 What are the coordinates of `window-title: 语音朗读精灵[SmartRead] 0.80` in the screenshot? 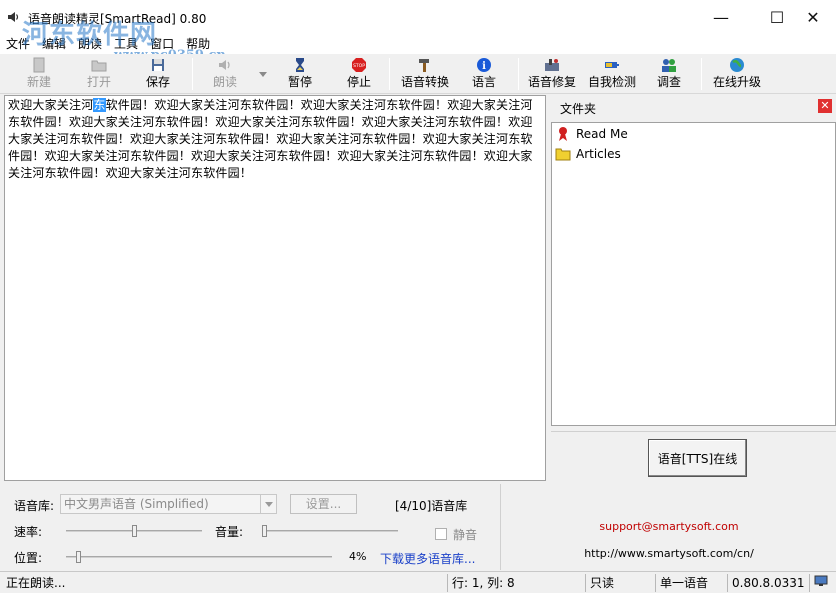 It's located at (117, 19).